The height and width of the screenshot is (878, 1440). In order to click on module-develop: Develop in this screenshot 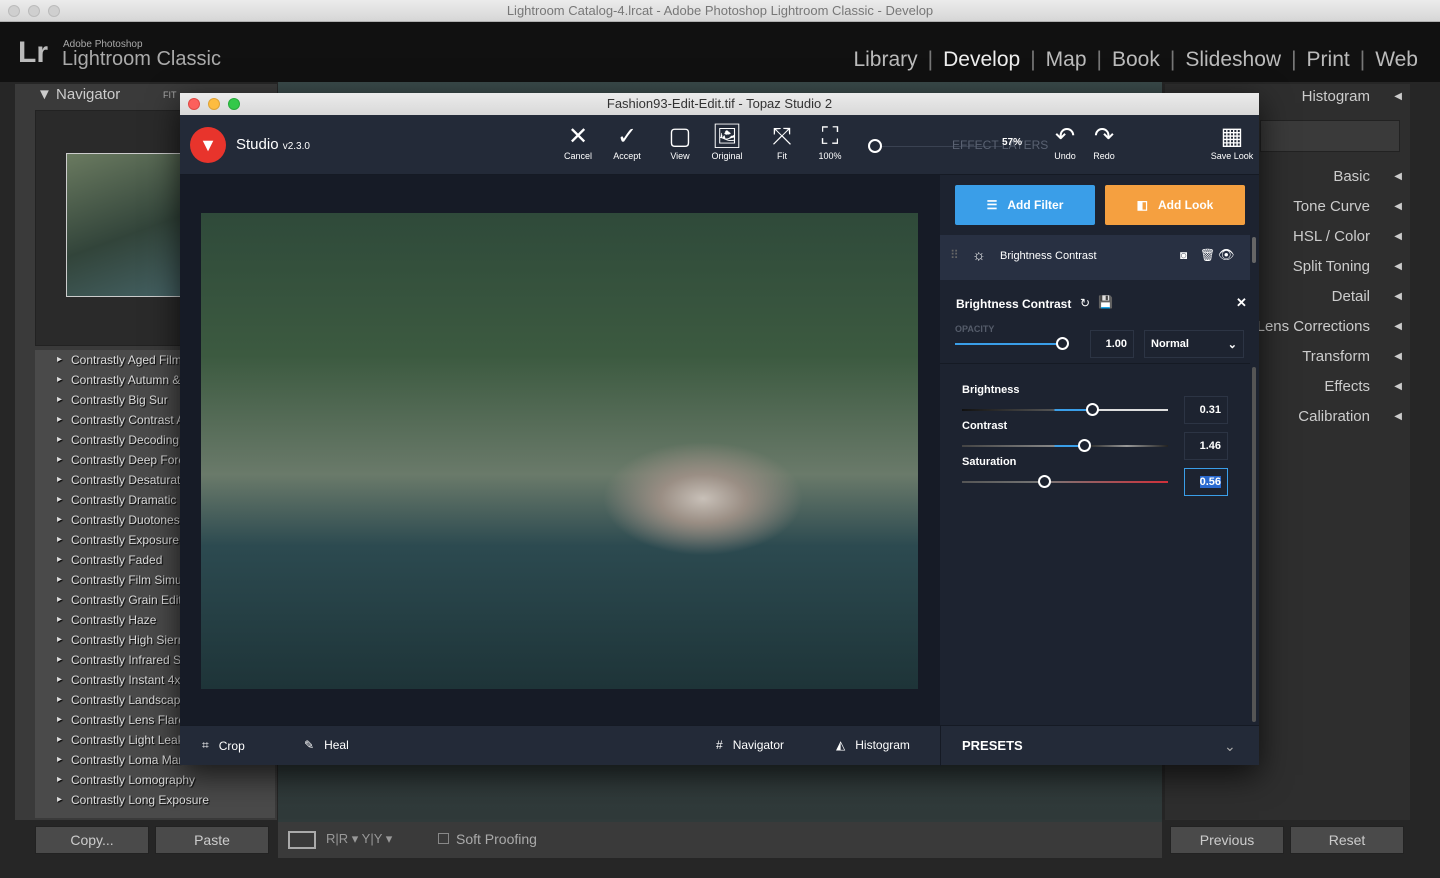, I will do `click(981, 60)`.